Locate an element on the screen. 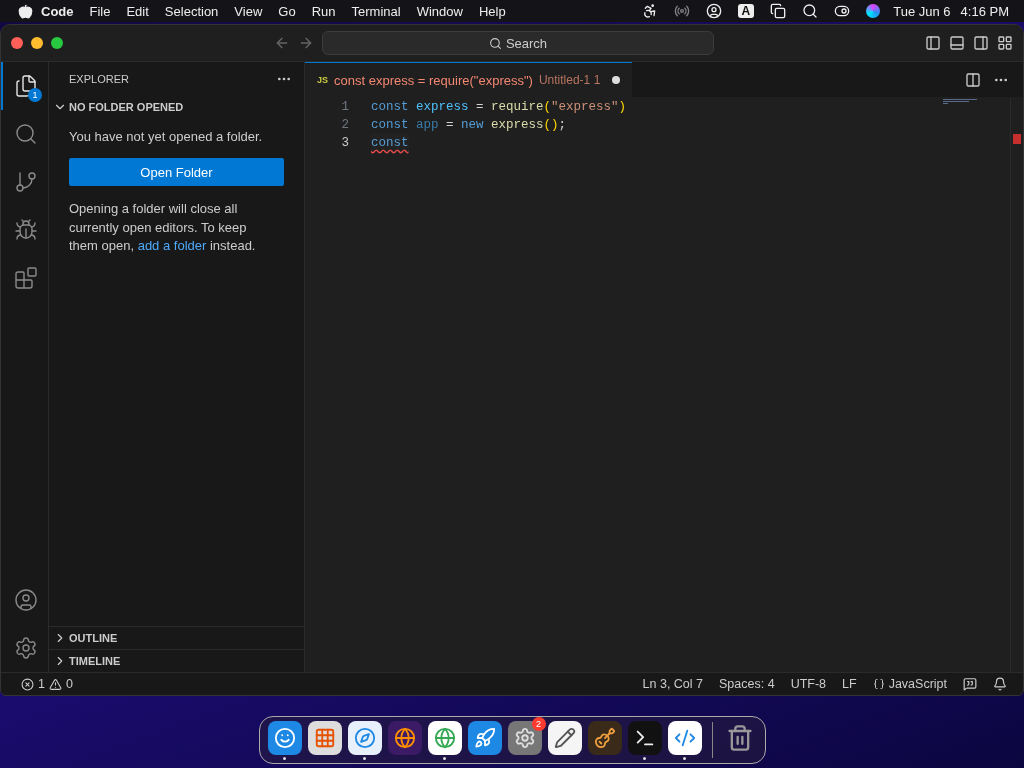 This screenshot has height=768, width=1024. menu-item: Go is located at coordinates (287, 11).